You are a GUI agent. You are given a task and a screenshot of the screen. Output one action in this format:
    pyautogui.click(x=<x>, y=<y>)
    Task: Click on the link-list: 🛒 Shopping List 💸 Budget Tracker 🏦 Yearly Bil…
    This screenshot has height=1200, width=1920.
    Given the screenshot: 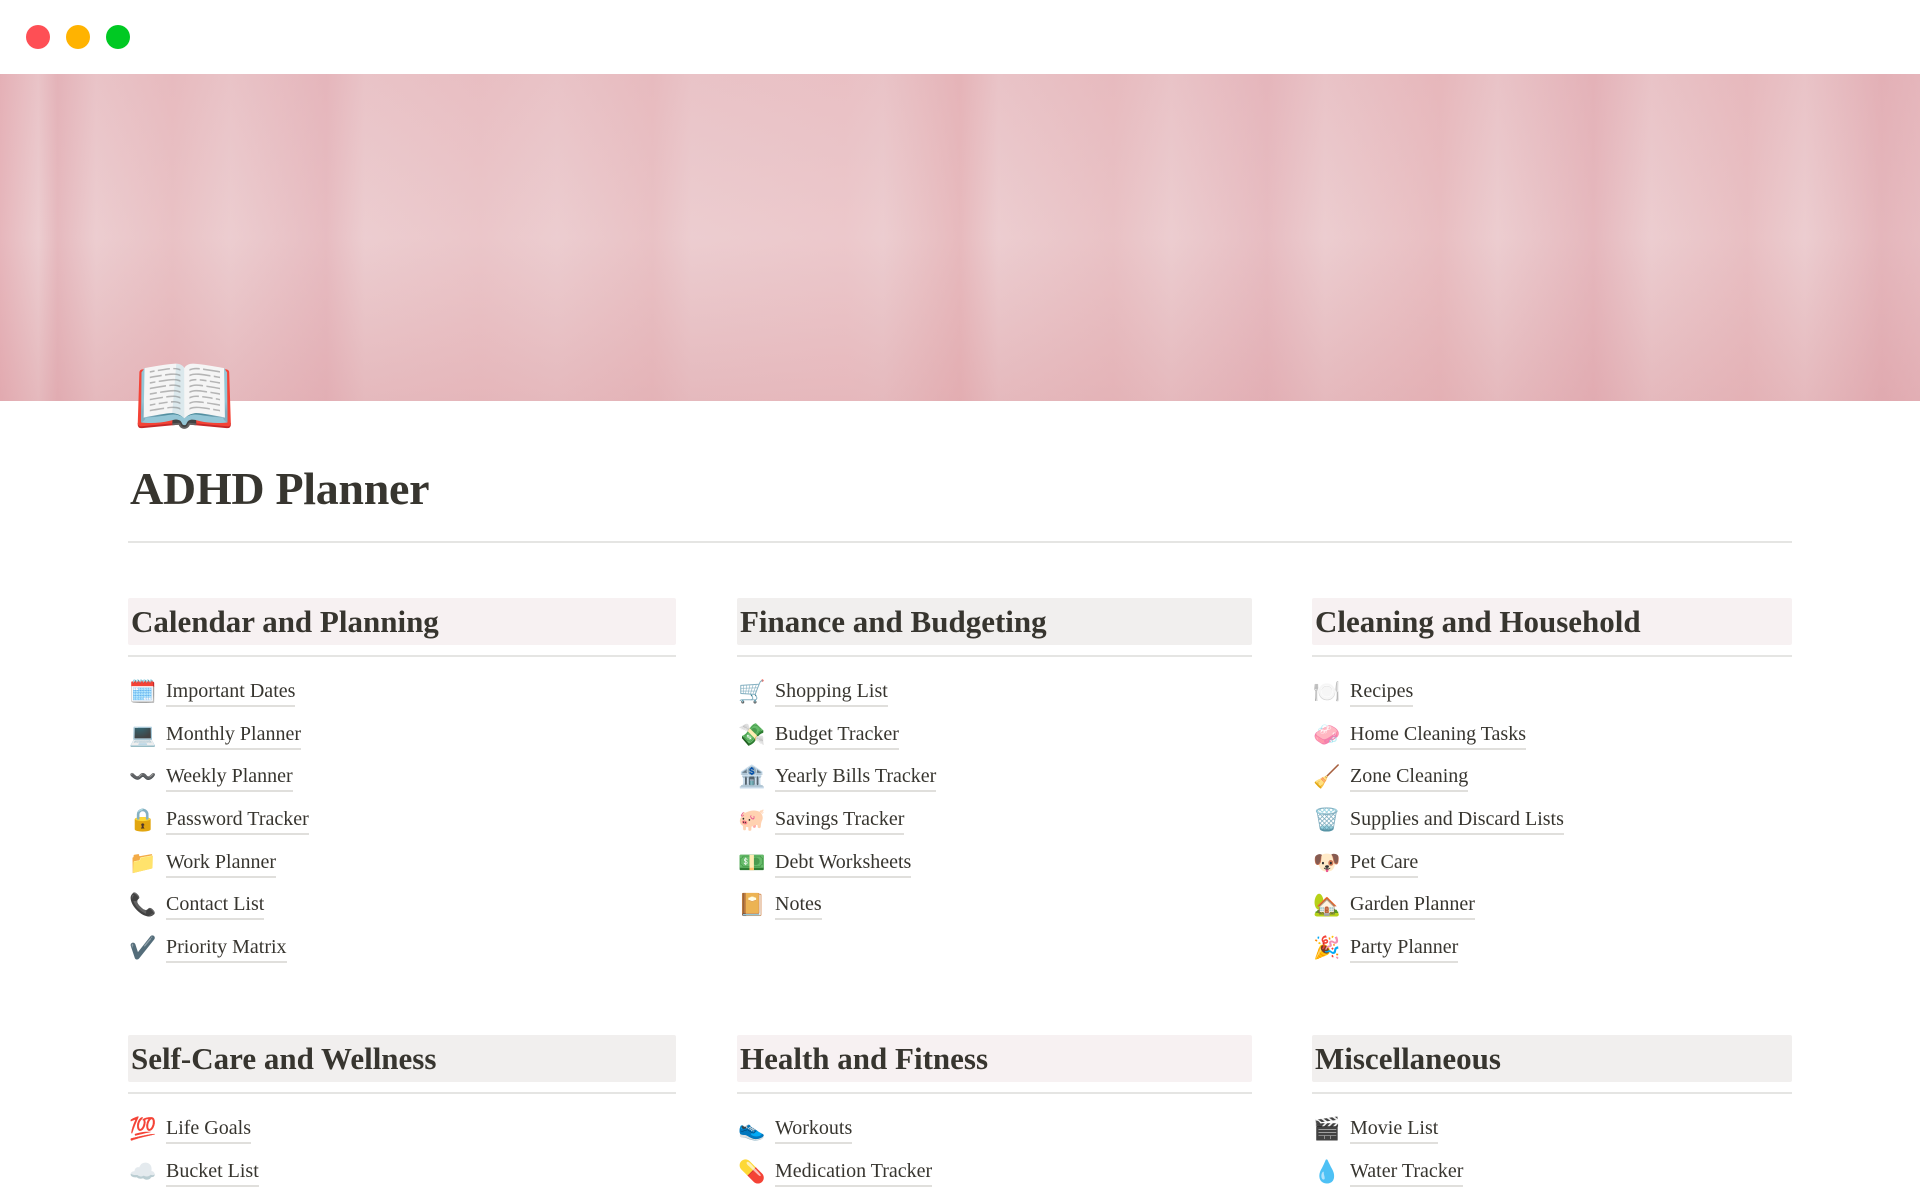 What is the action you would take?
    pyautogui.click(x=994, y=799)
    